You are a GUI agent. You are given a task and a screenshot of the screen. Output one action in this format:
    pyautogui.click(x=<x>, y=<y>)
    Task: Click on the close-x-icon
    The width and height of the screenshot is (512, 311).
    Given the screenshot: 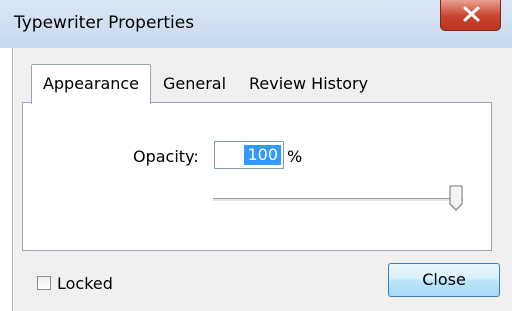 What is the action you would take?
    pyautogui.click(x=471, y=14)
    